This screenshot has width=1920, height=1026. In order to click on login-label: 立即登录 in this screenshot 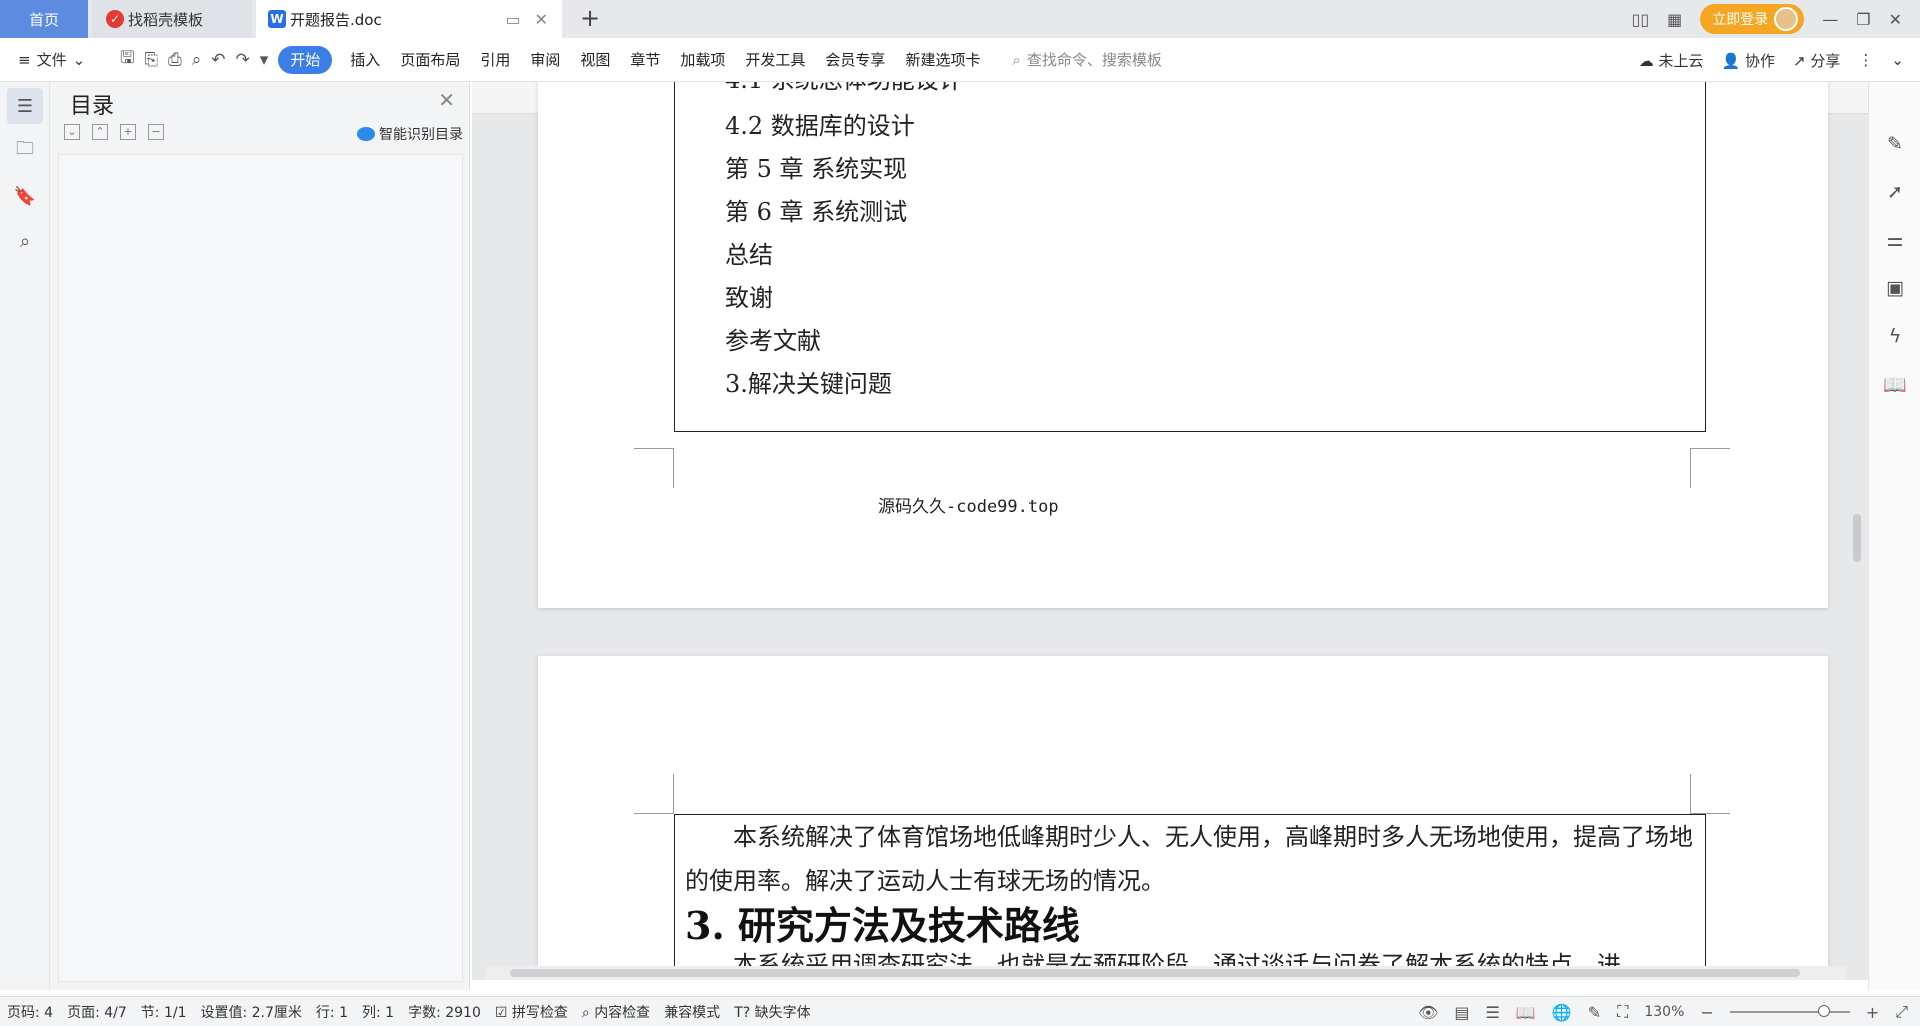, I will do `click(1740, 20)`.